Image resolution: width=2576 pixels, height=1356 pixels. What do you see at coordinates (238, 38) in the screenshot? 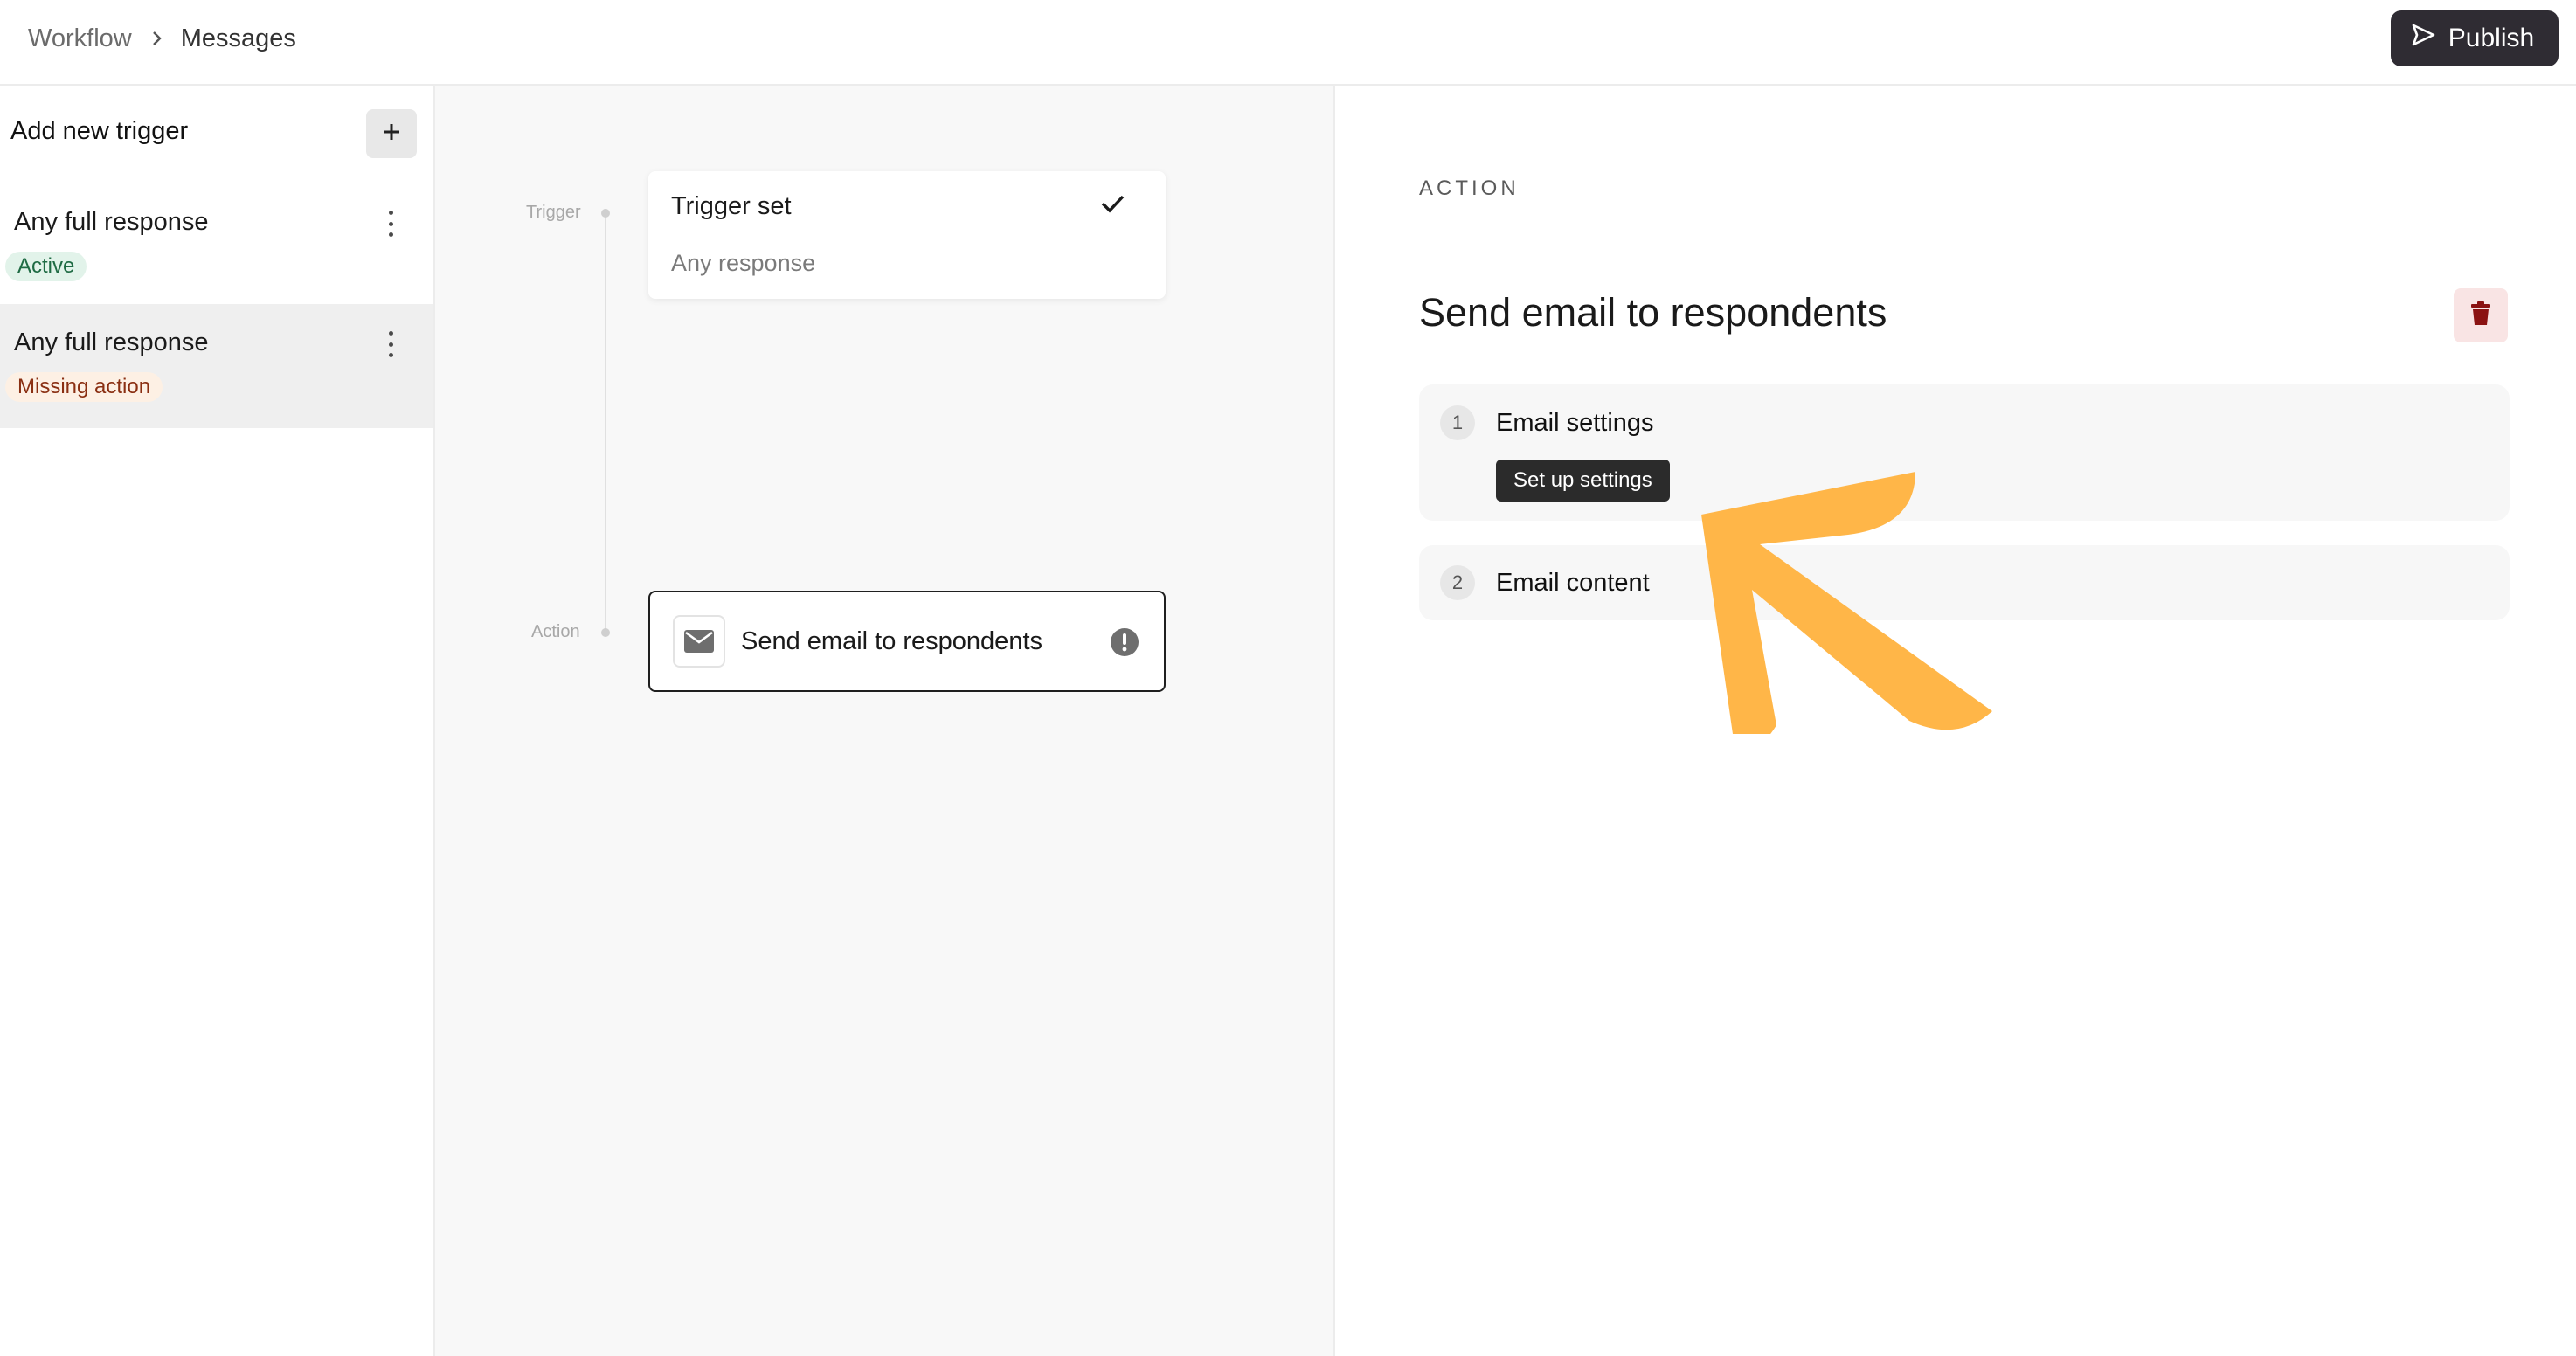
I see `breadcrumb-current: Messages` at bounding box center [238, 38].